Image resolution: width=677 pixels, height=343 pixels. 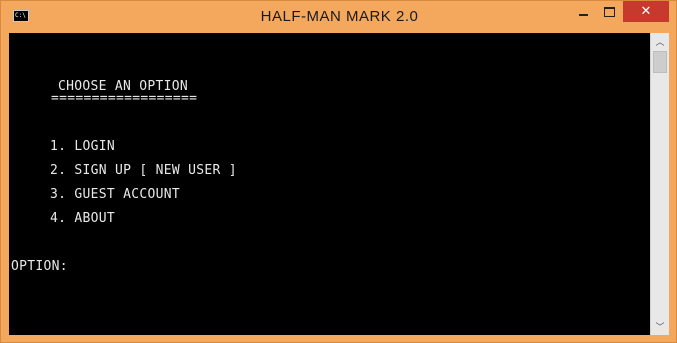 I want to click on close-button: ✕, so click(x=646, y=11).